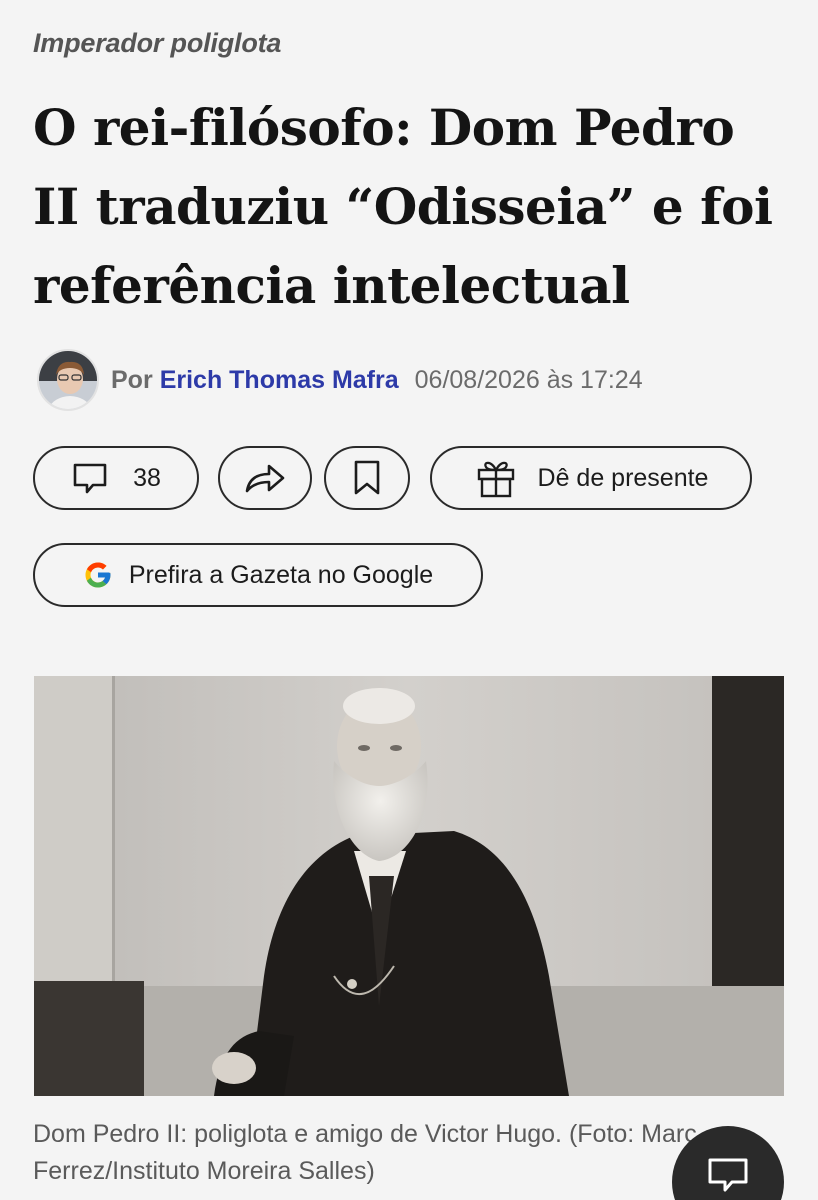 The width and height of the screenshot is (818, 1200). I want to click on comments-button: 38, so click(116, 478).